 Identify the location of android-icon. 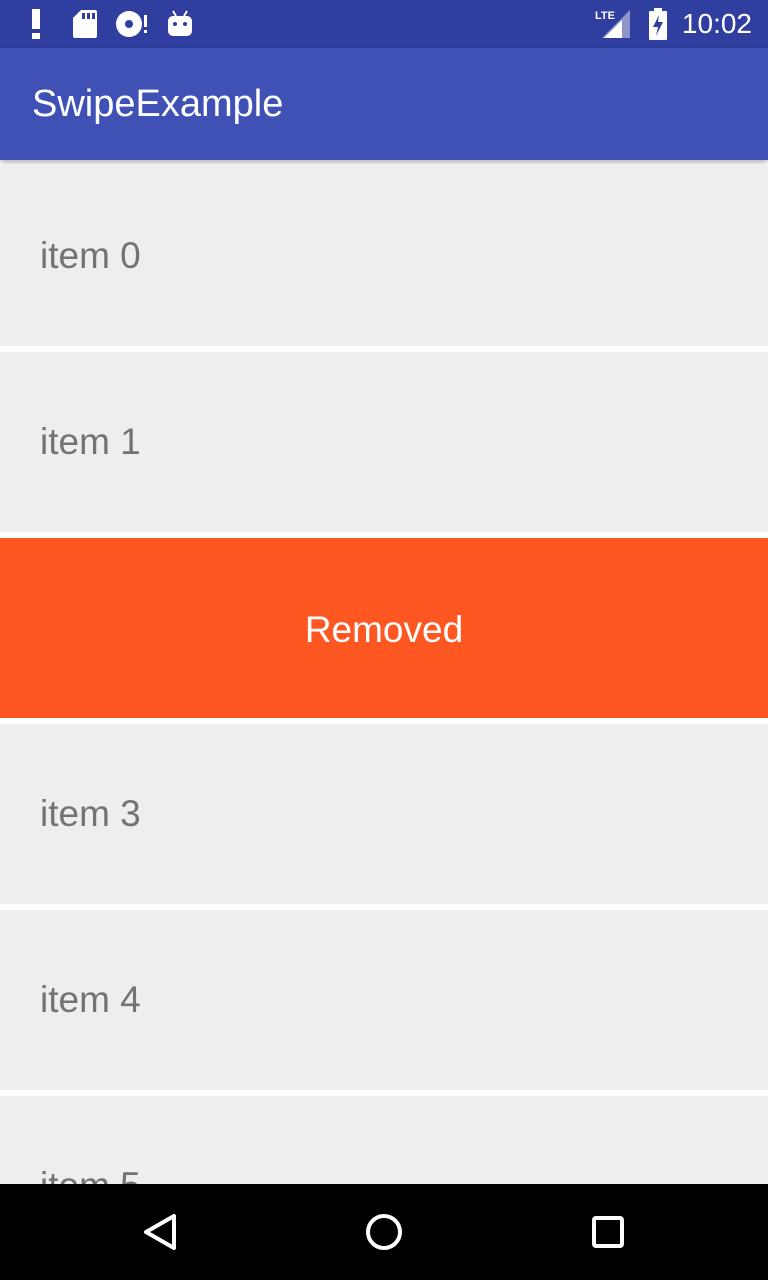
(180, 24).